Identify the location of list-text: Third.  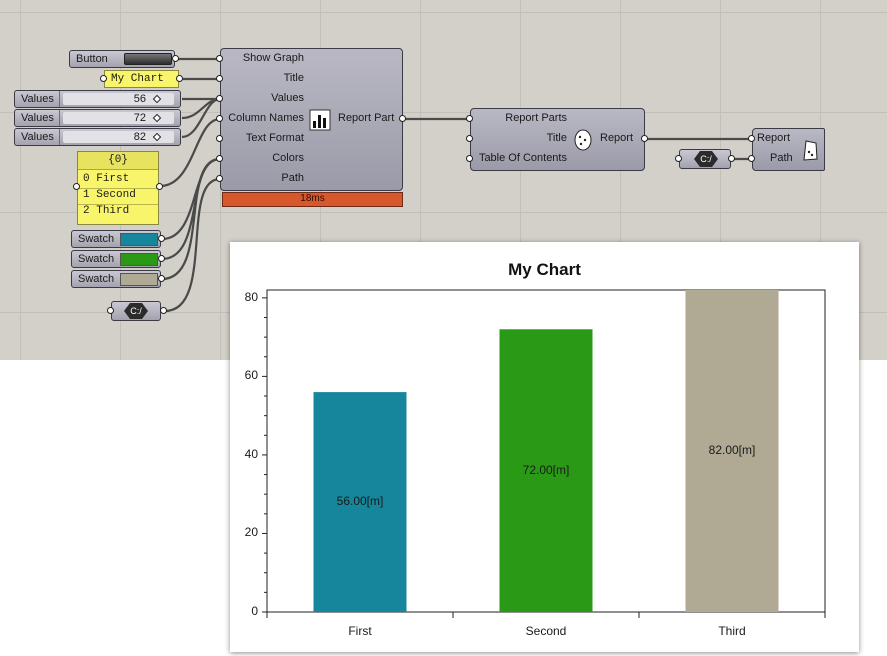
(113, 211).